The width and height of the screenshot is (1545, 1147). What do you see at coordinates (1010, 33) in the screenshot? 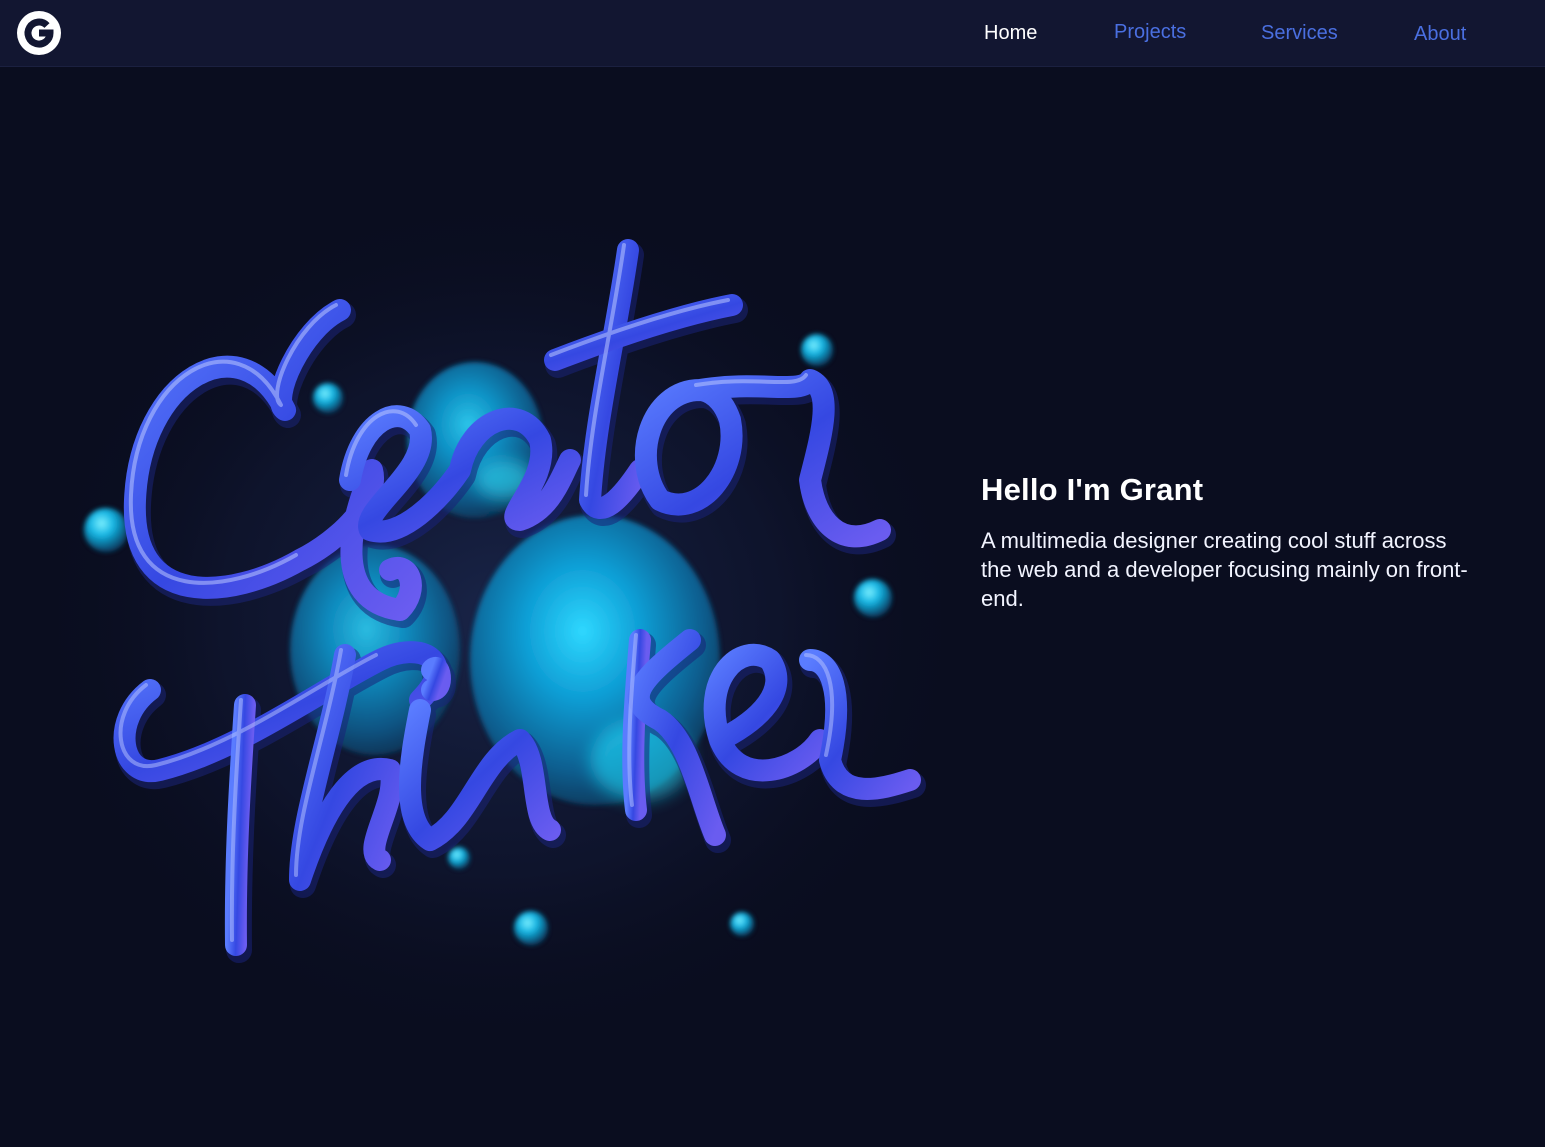
I see `nav-home-link: Home` at bounding box center [1010, 33].